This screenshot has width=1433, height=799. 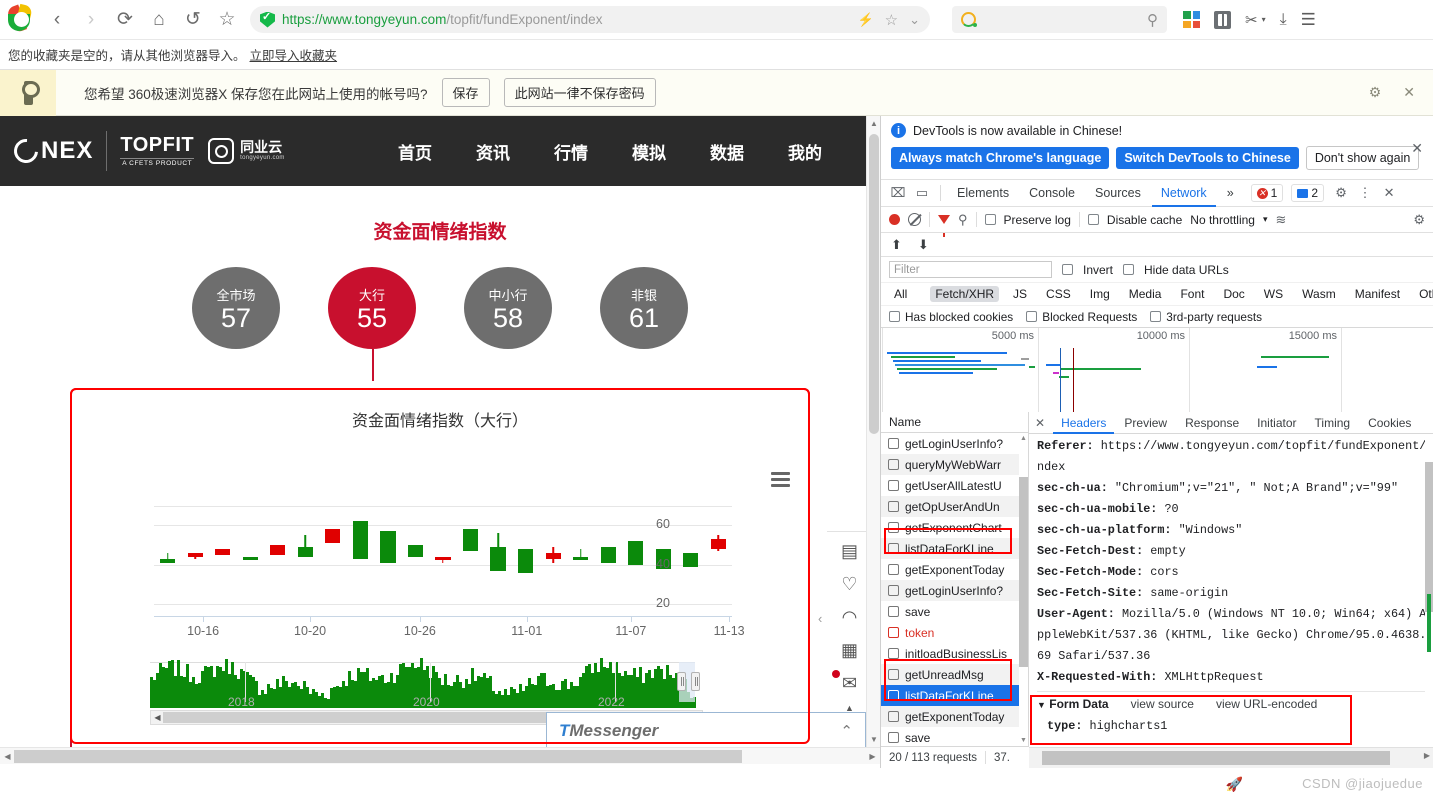 I want to click on network-overview-timeline: 5000 ms 10000 ms 15000 ms, so click(x=1157, y=370).